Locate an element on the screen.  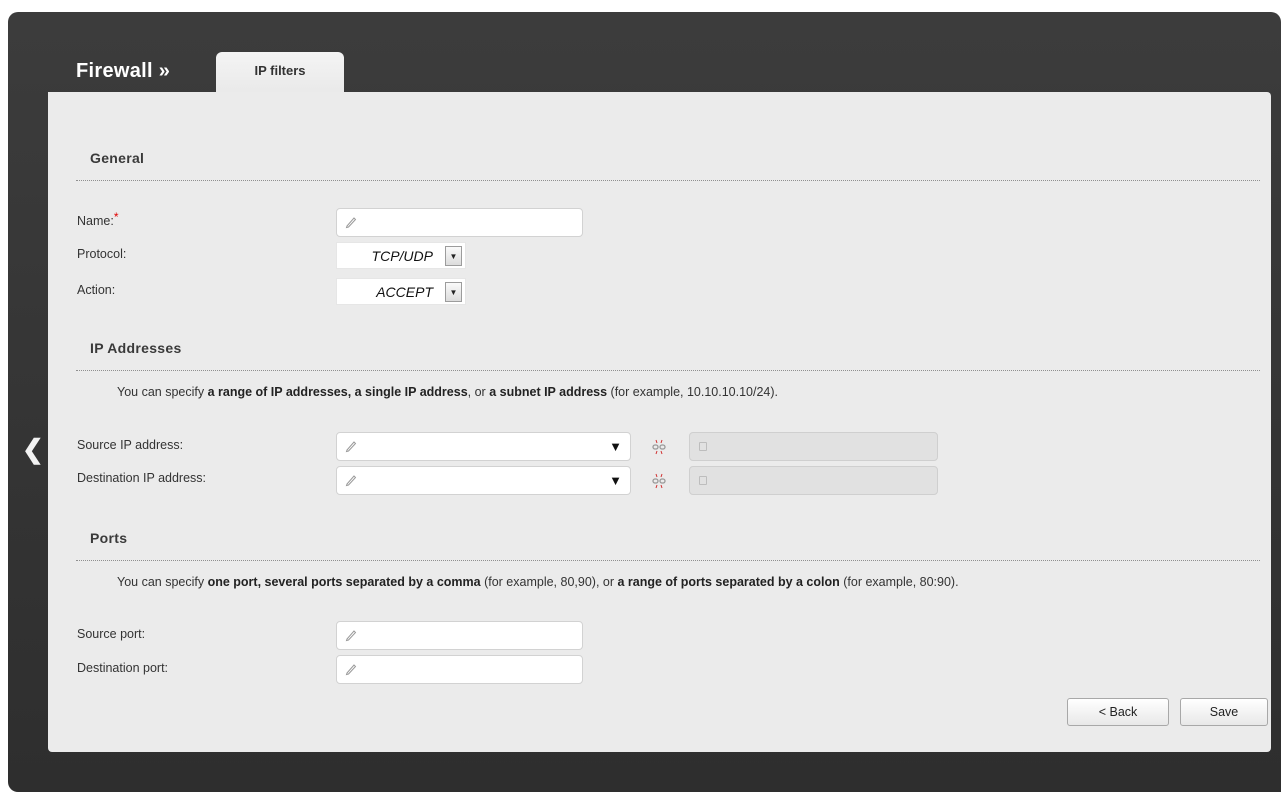
tab-label: IP filters is located at coordinates (280, 70).